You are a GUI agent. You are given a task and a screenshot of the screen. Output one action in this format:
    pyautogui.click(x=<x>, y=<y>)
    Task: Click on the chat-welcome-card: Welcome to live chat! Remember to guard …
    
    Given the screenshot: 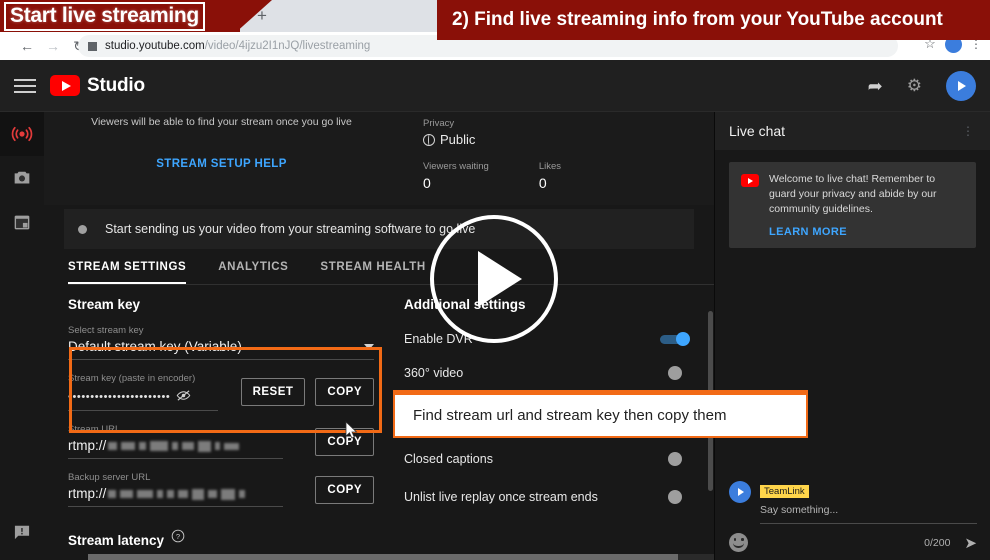 What is the action you would take?
    pyautogui.click(x=852, y=205)
    